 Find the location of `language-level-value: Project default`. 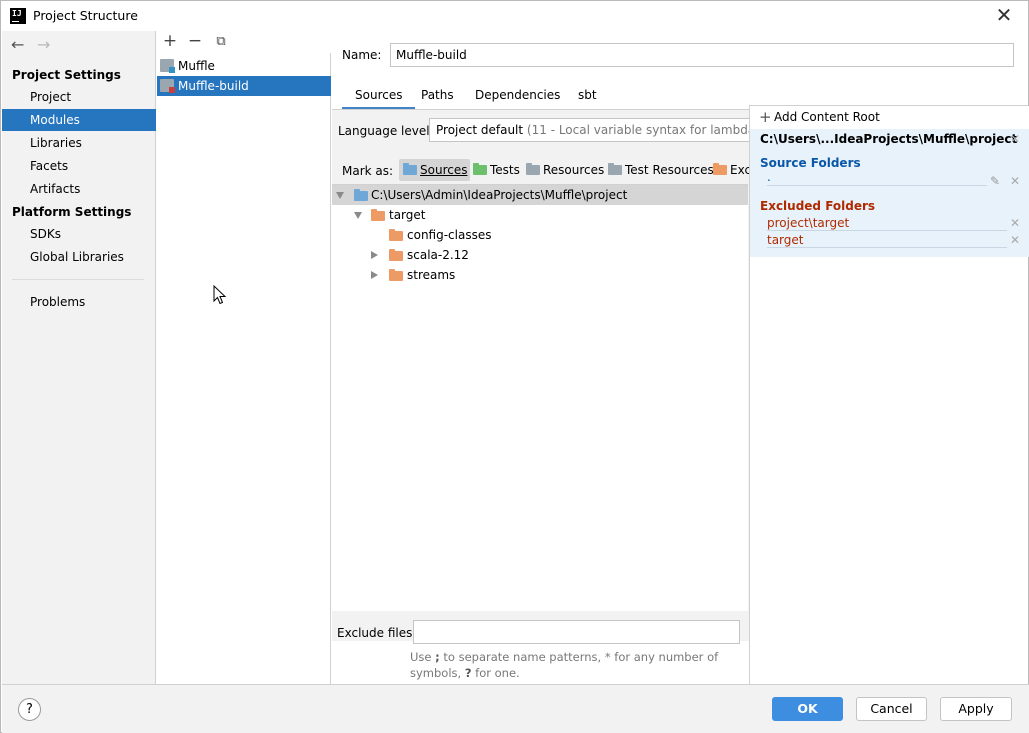

language-level-value: Project default is located at coordinates (480, 130).